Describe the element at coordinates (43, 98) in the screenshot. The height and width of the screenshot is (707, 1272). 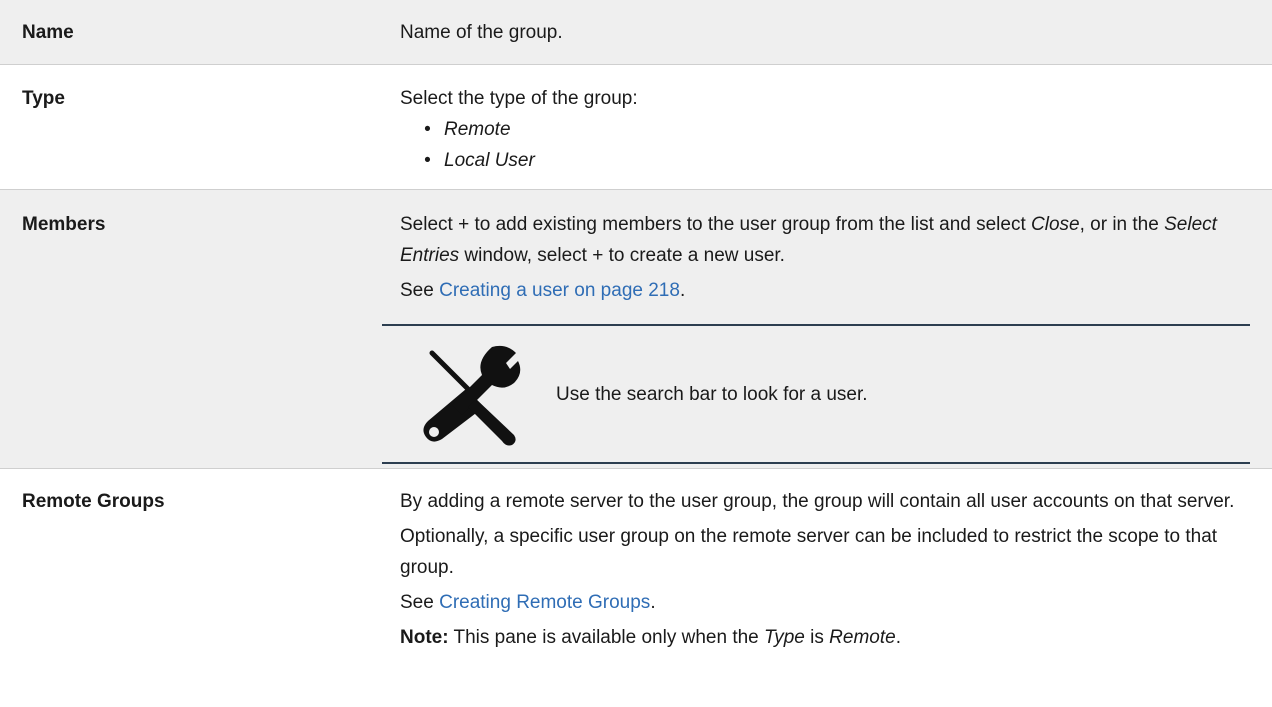
I see `row-label-type: Type` at that location.